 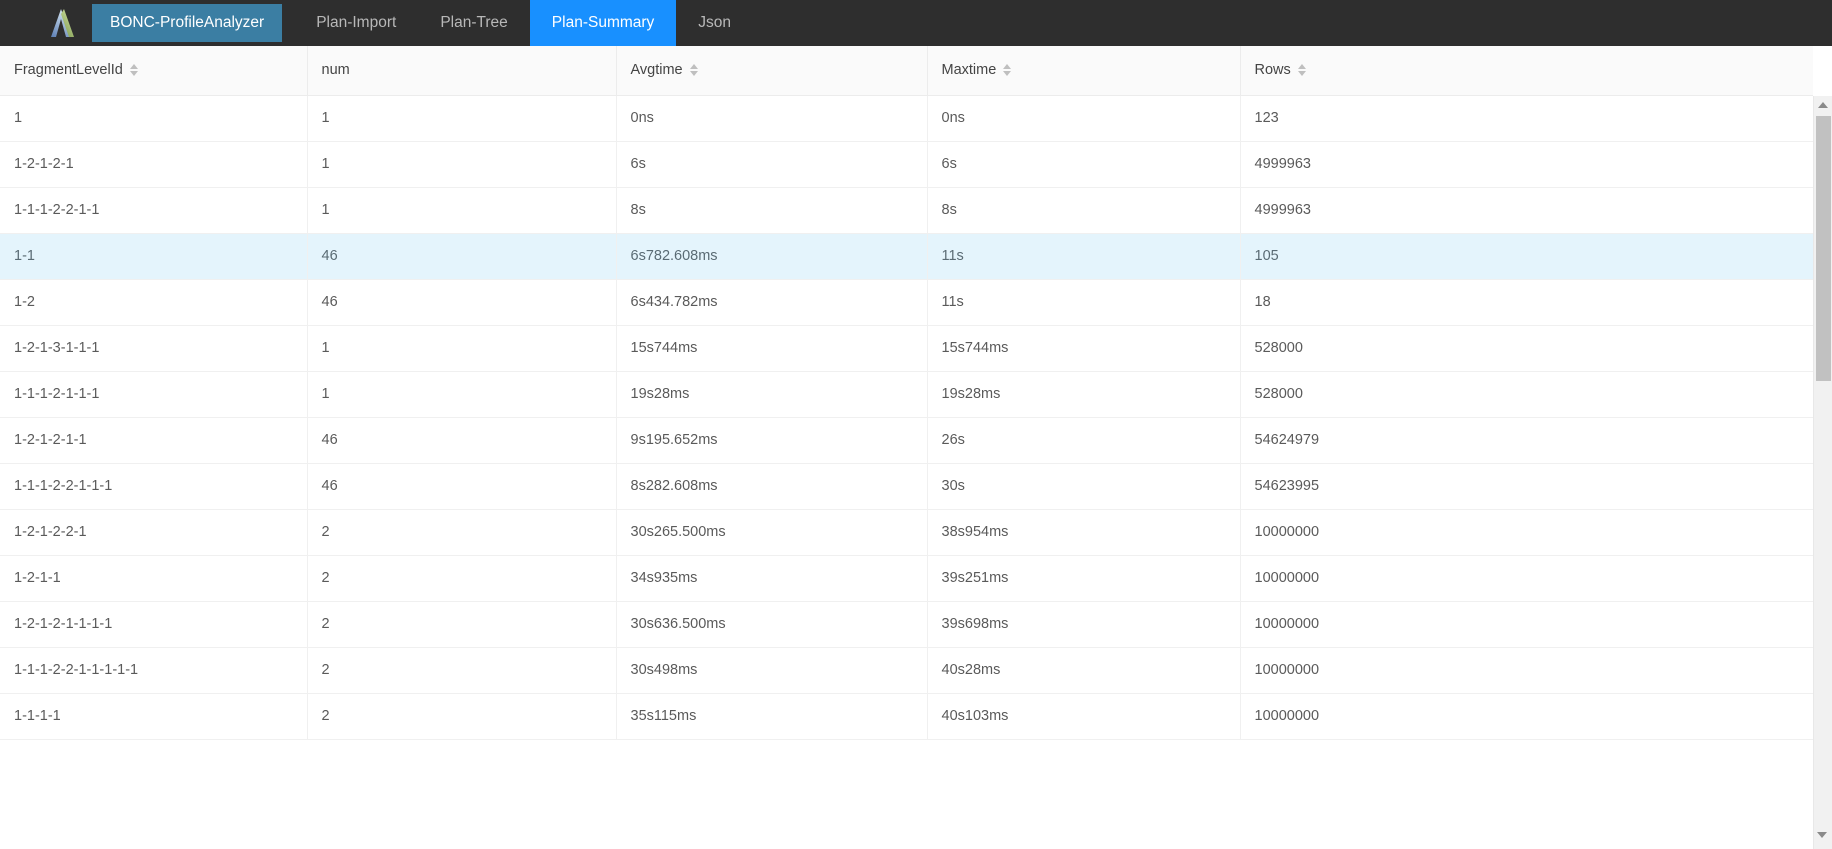 What do you see at coordinates (154, 486) in the screenshot?
I see `cell-fragmentLevelId: 1-1-1-2-2-1-1-1` at bounding box center [154, 486].